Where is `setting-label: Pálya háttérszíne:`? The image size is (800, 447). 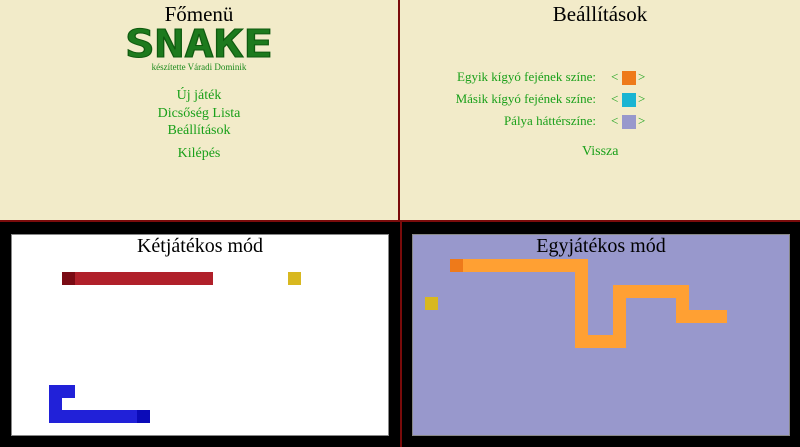 setting-label: Pálya háttérszíne: is located at coordinates (549, 120).